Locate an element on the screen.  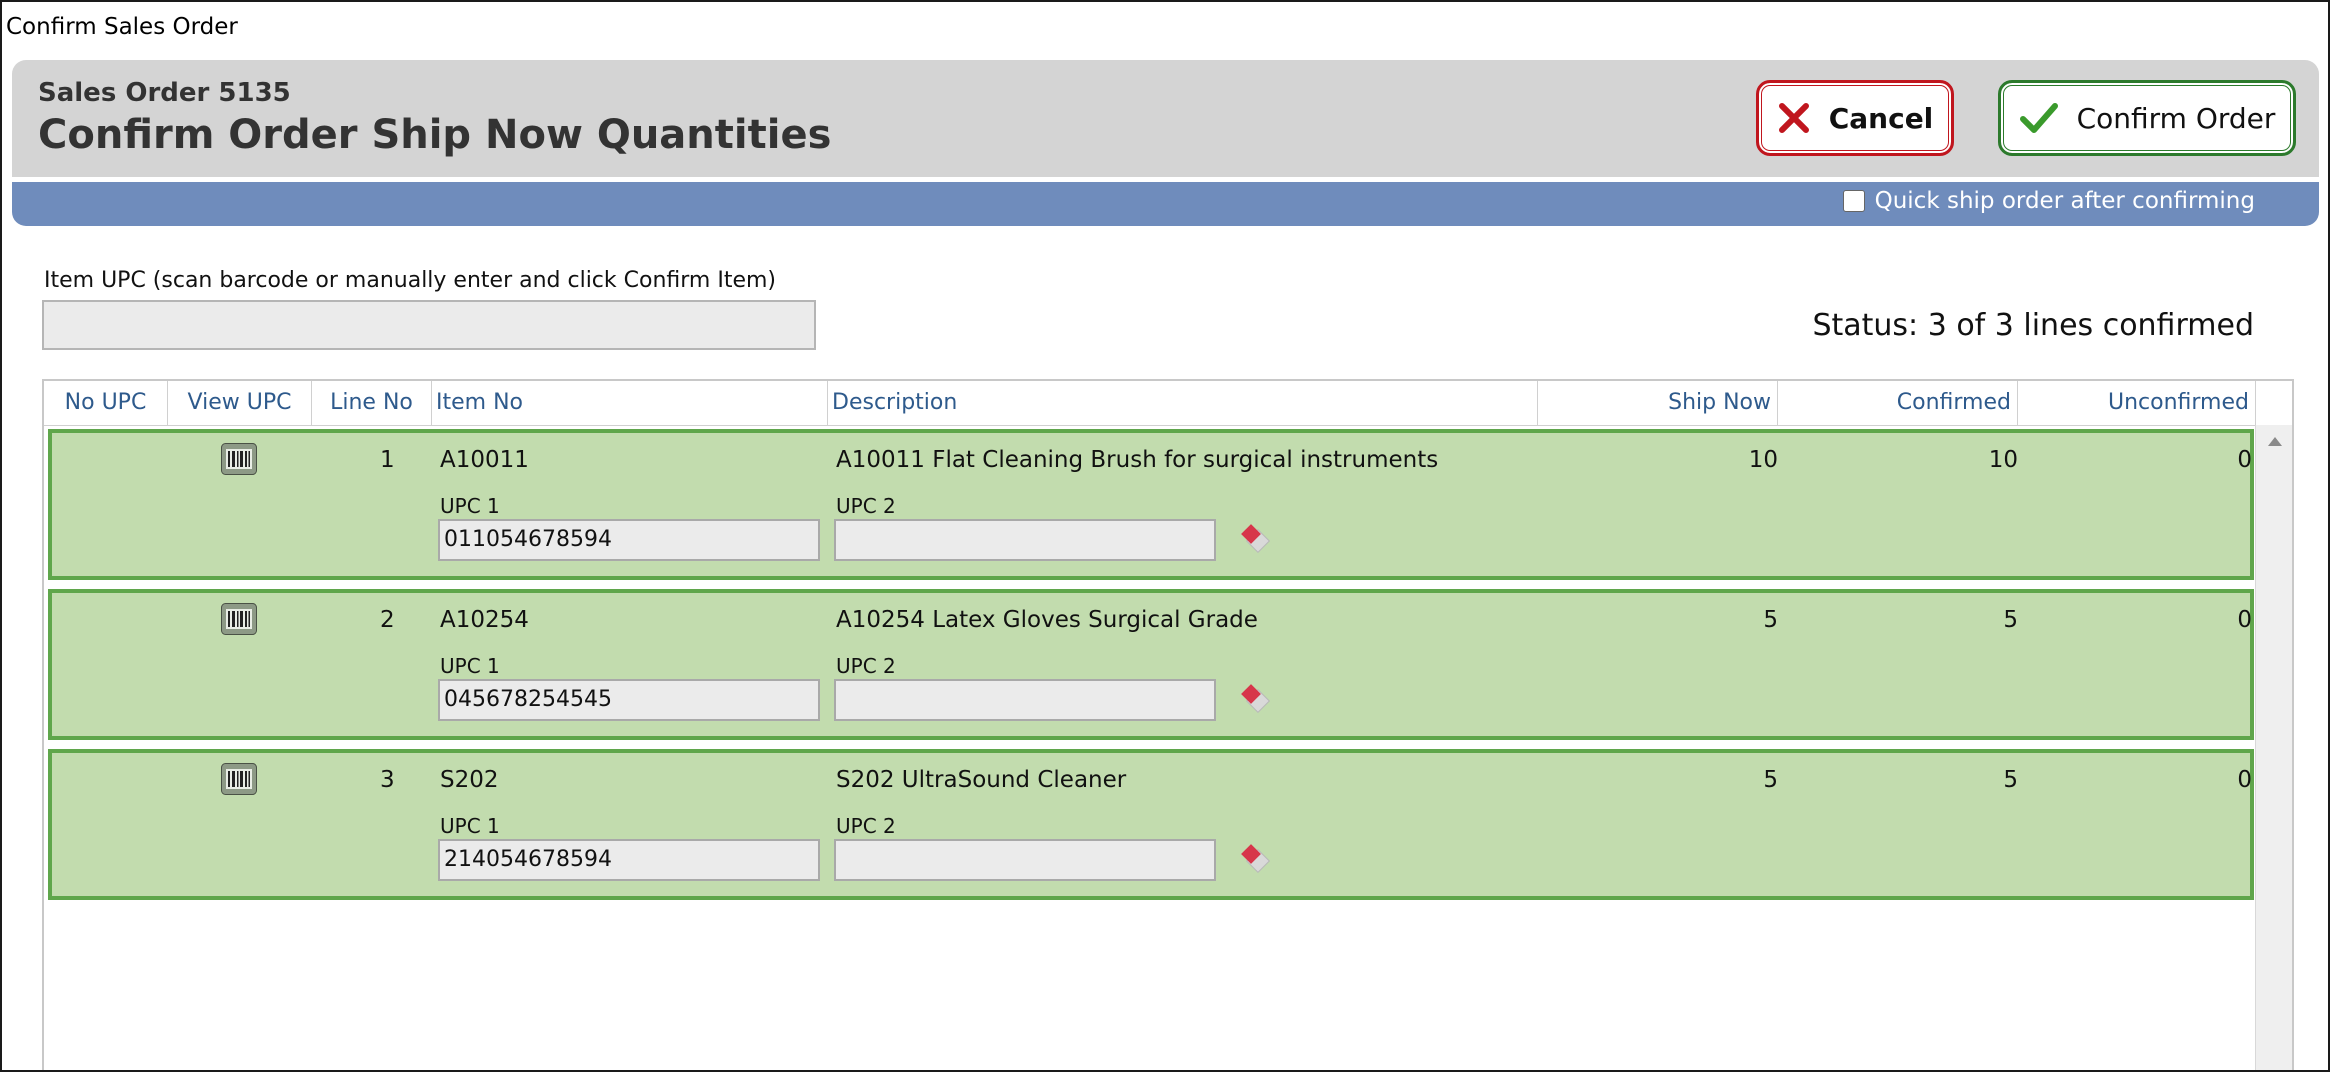
upc1-field: 045678254545 is located at coordinates (629, 700).